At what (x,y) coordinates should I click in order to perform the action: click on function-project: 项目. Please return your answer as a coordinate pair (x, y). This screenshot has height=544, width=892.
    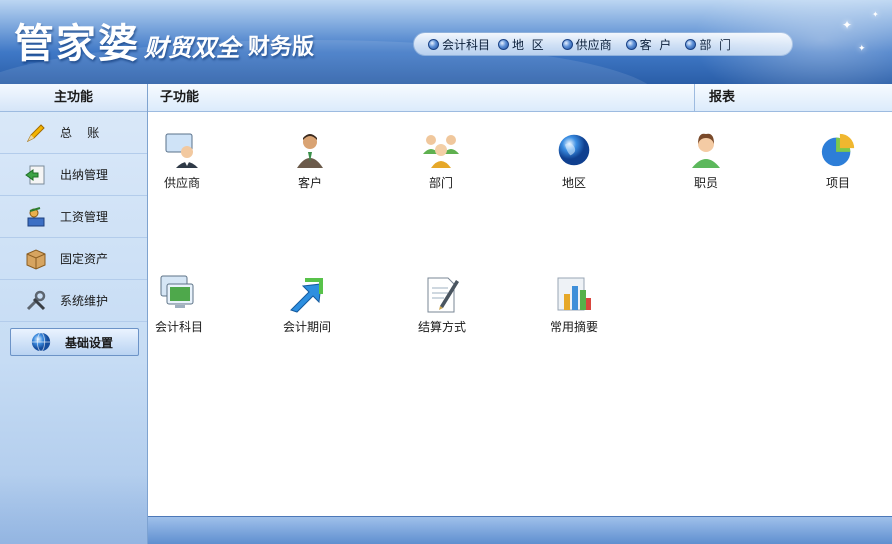
    Looking at the image, I should click on (838, 160).